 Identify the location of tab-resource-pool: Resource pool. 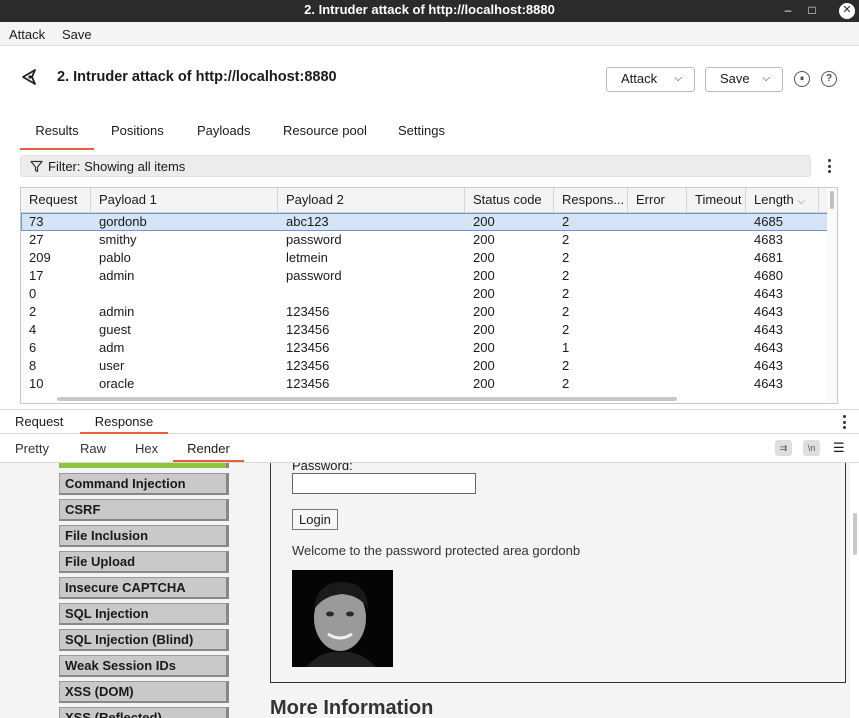
(325, 130).